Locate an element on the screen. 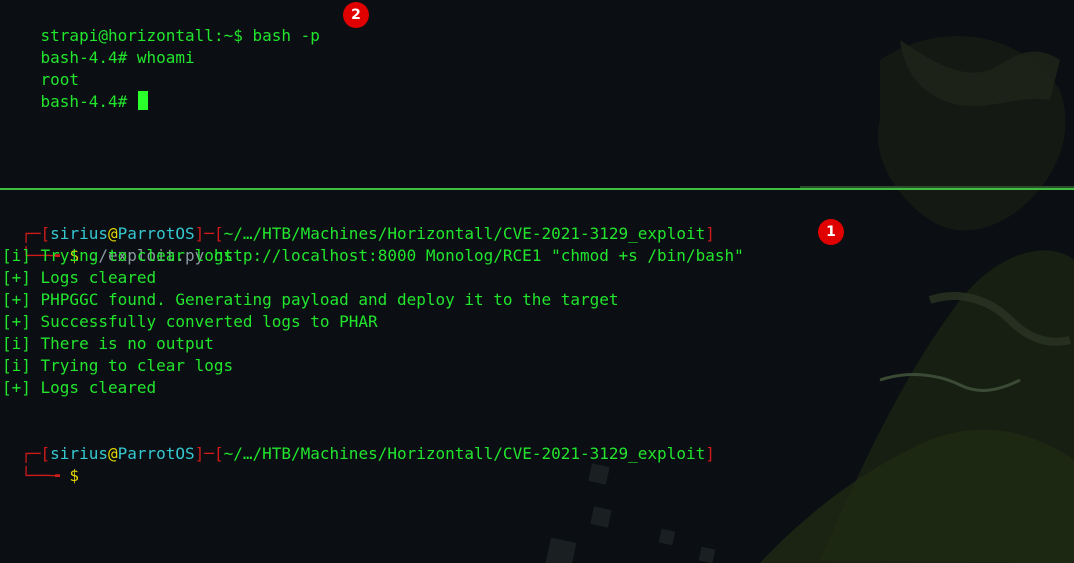  annotation-badge-1: 1 is located at coordinates (831, 232).